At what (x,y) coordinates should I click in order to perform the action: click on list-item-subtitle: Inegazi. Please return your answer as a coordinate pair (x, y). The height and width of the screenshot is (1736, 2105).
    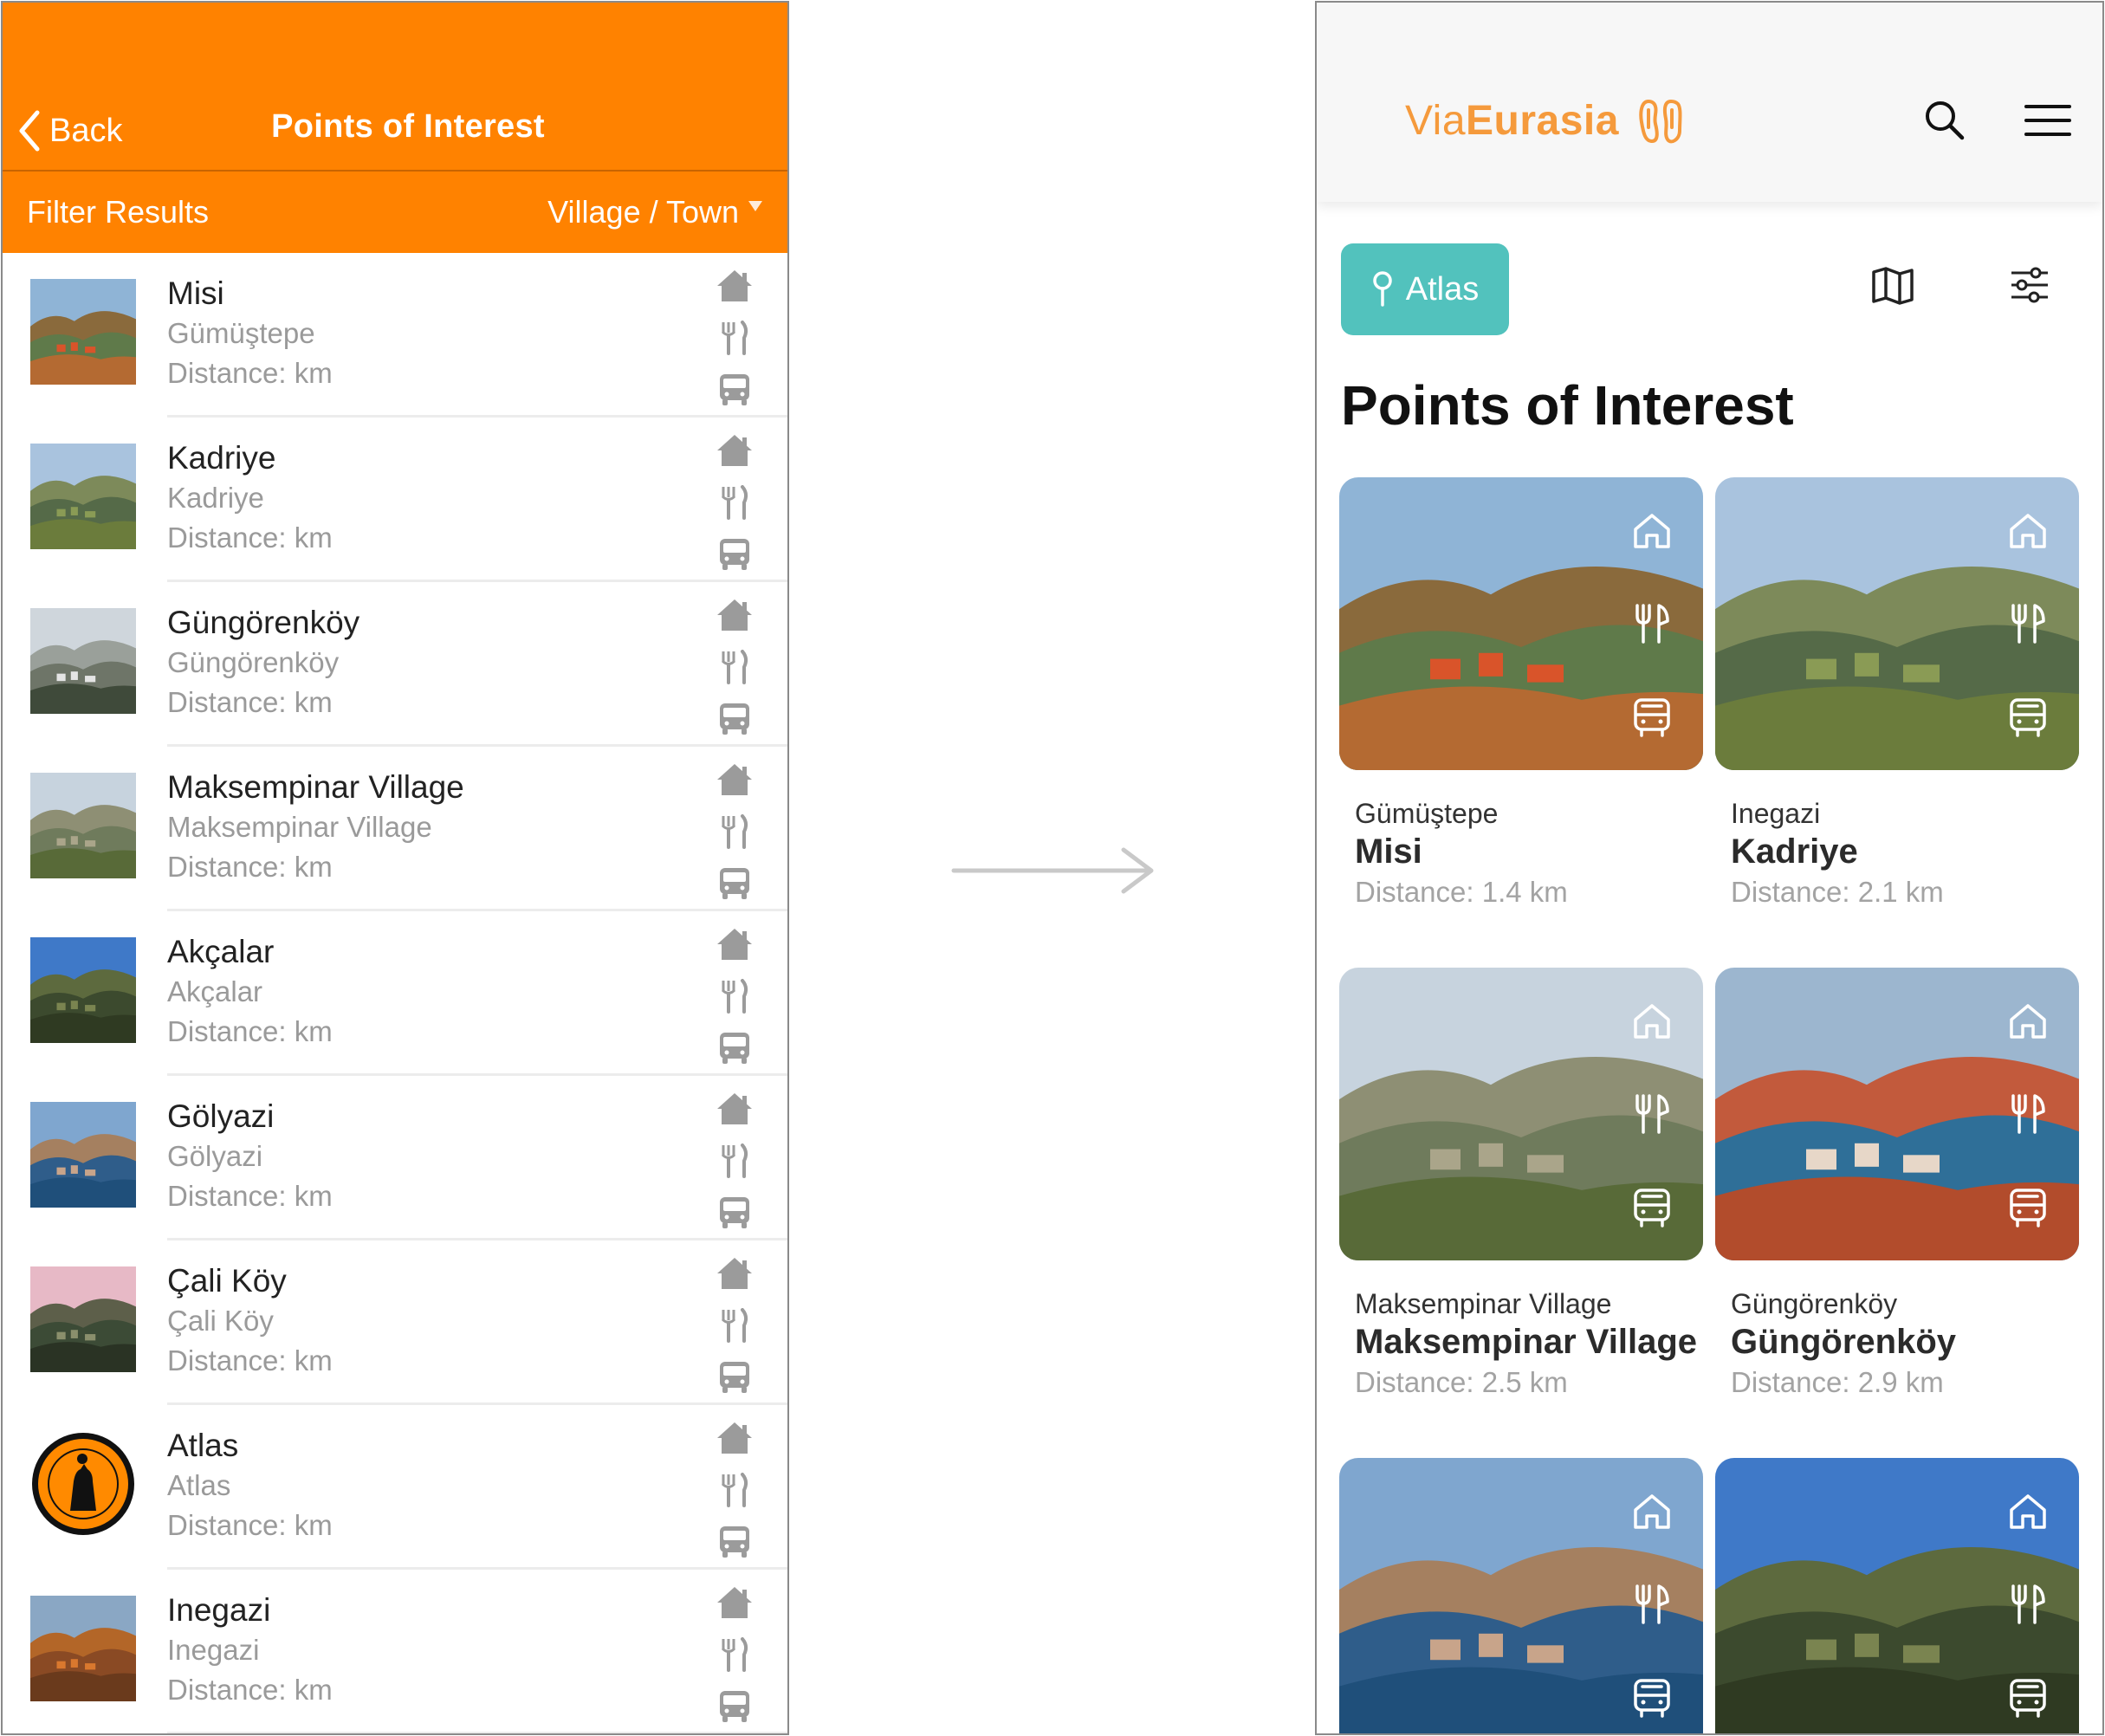
    Looking at the image, I should click on (214, 1650).